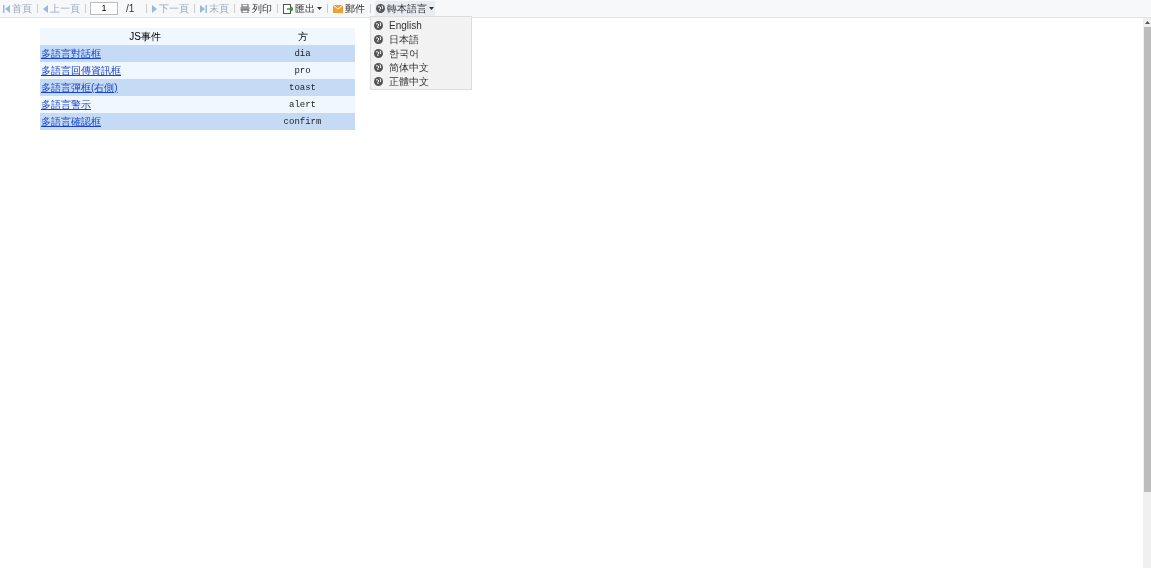 Image resolution: width=1151 pixels, height=568 pixels. Describe the element at coordinates (155, 8) in the screenshot. I see `right-triangle-icon` at that location.